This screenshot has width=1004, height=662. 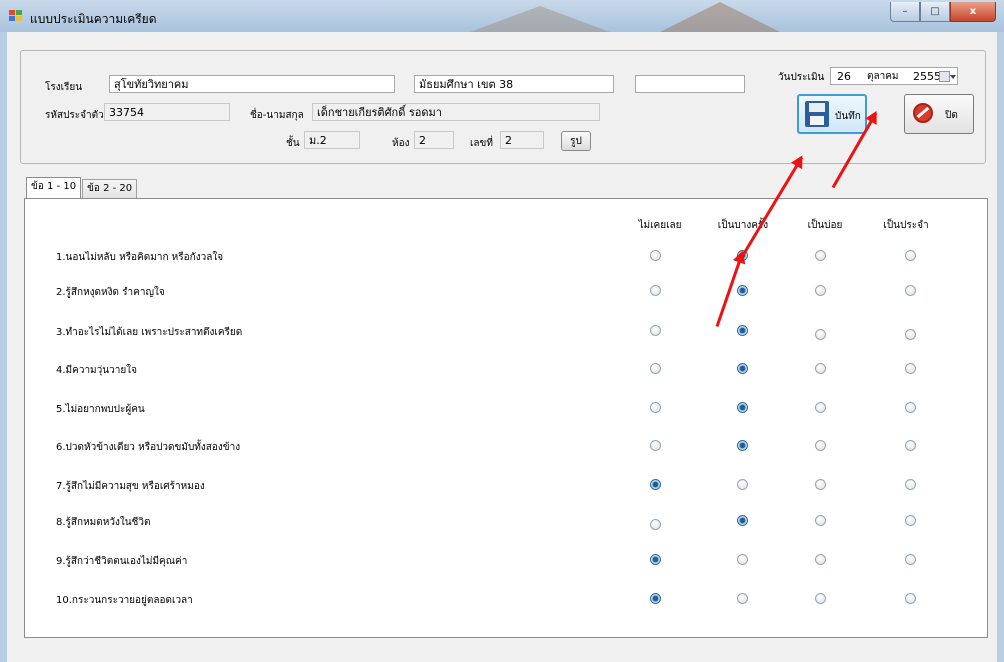 I want to click on column-header-never: ไม่เคยเลย, so click(x=660, y=225).